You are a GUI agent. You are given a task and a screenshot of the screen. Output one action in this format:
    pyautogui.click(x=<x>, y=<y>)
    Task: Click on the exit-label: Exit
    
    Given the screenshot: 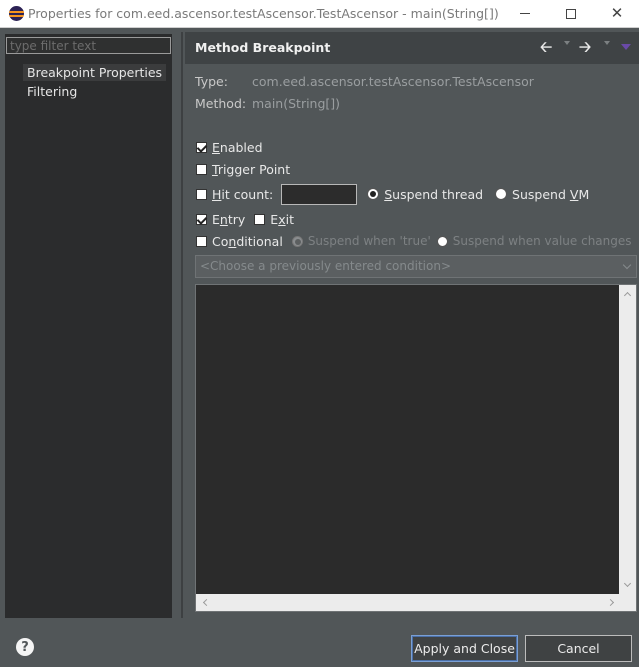 What is the action you would take?
    pyautogui.click(x=282, y=219)
    